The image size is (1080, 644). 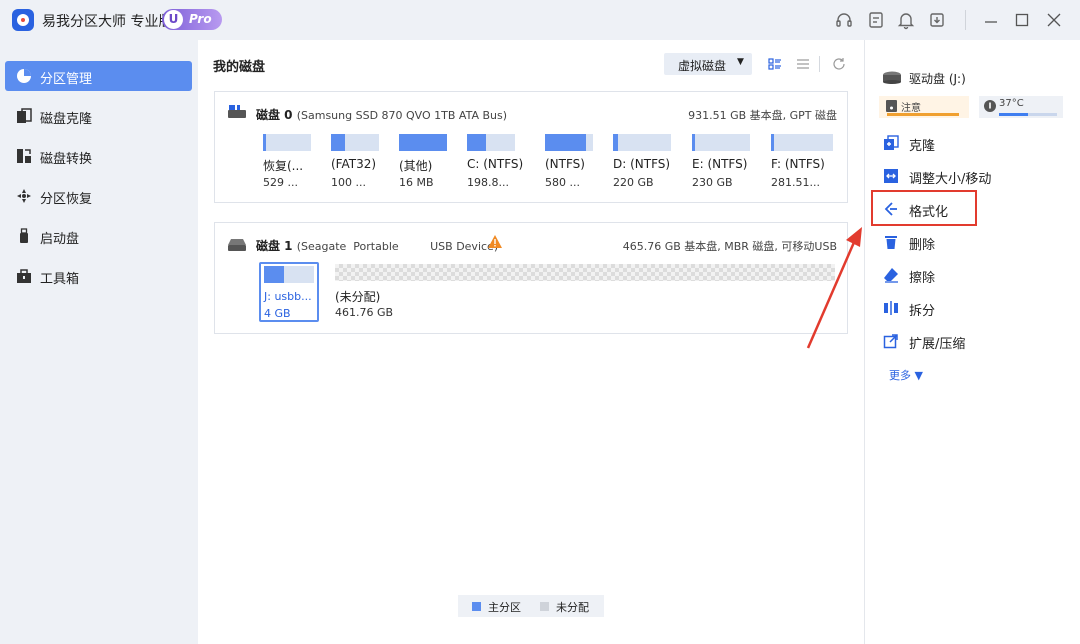 What do you see at coordinates (277, 313) in the screenshot?
I see `partition-size: 4 GB` at bounding box center [277, 313].